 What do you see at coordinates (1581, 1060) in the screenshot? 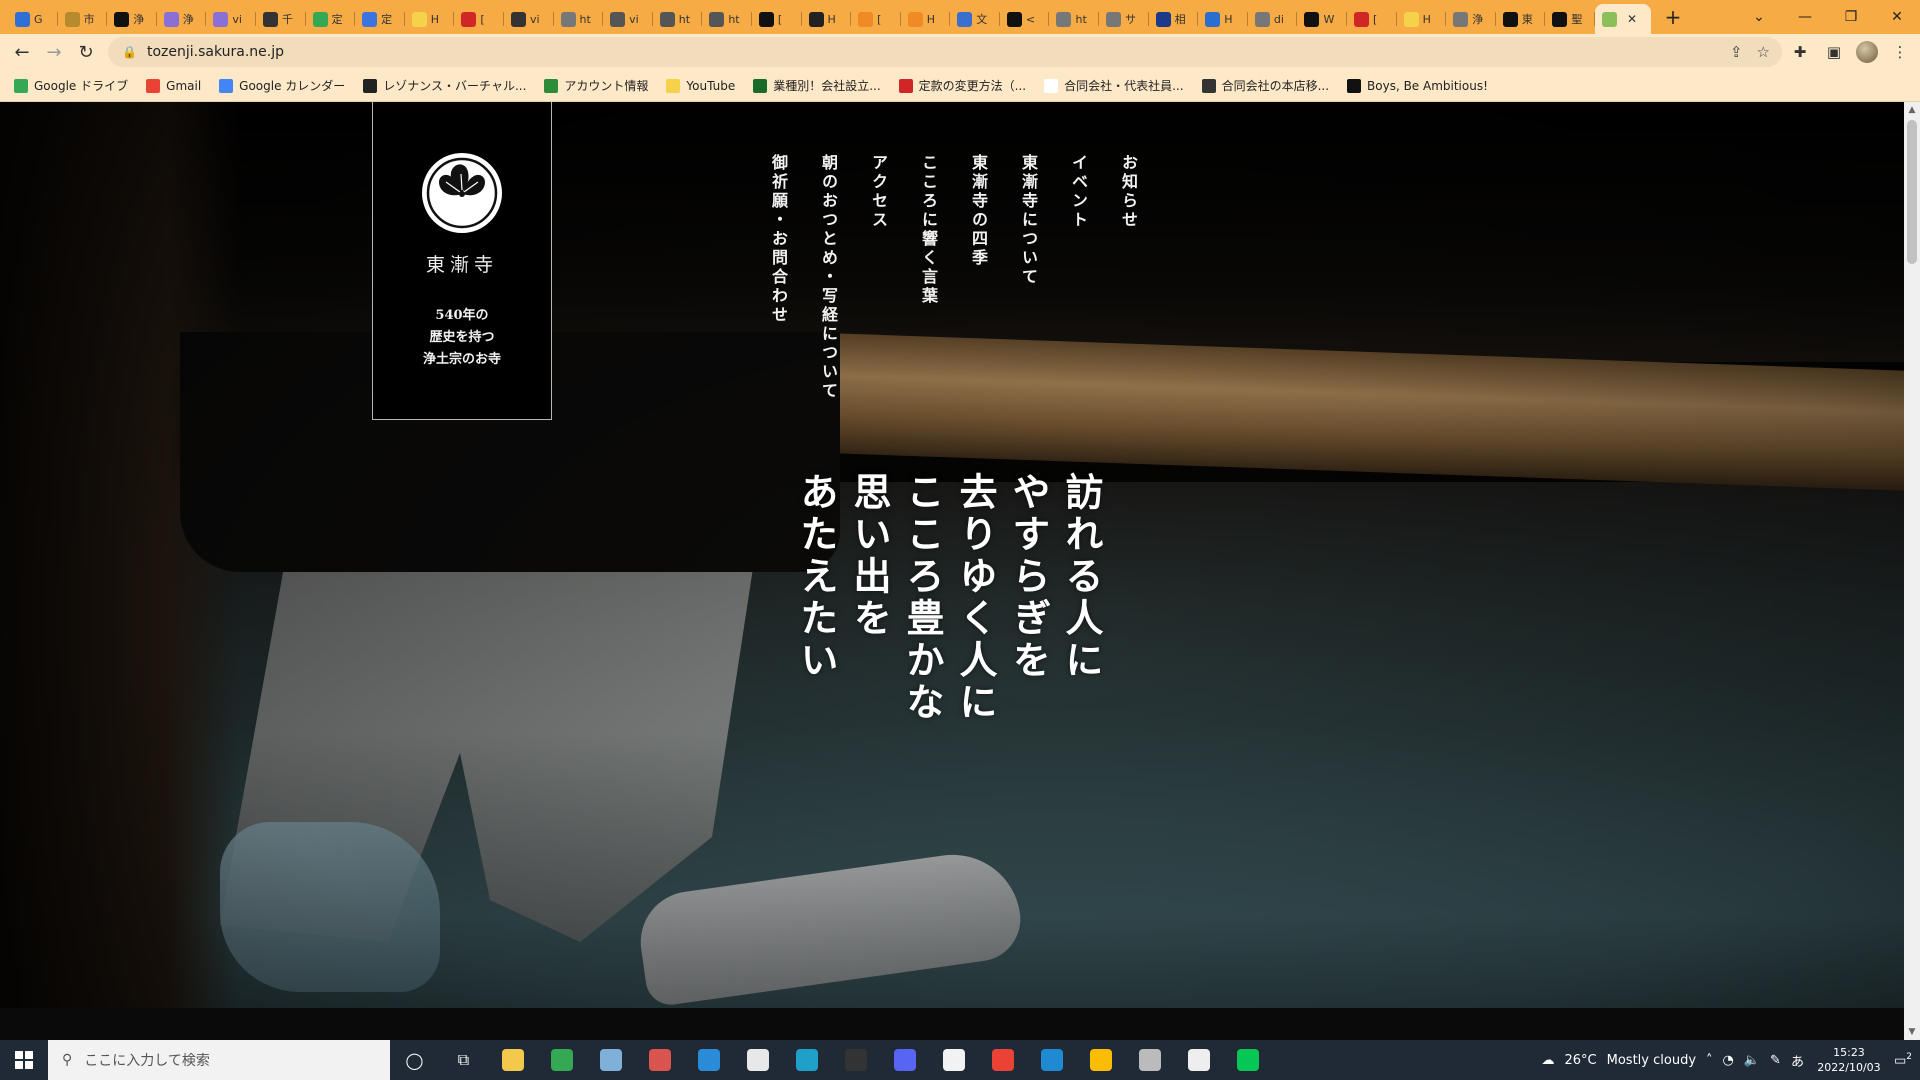
I see `weather-temp: 26°C` at bounding box center [1581, 1060].